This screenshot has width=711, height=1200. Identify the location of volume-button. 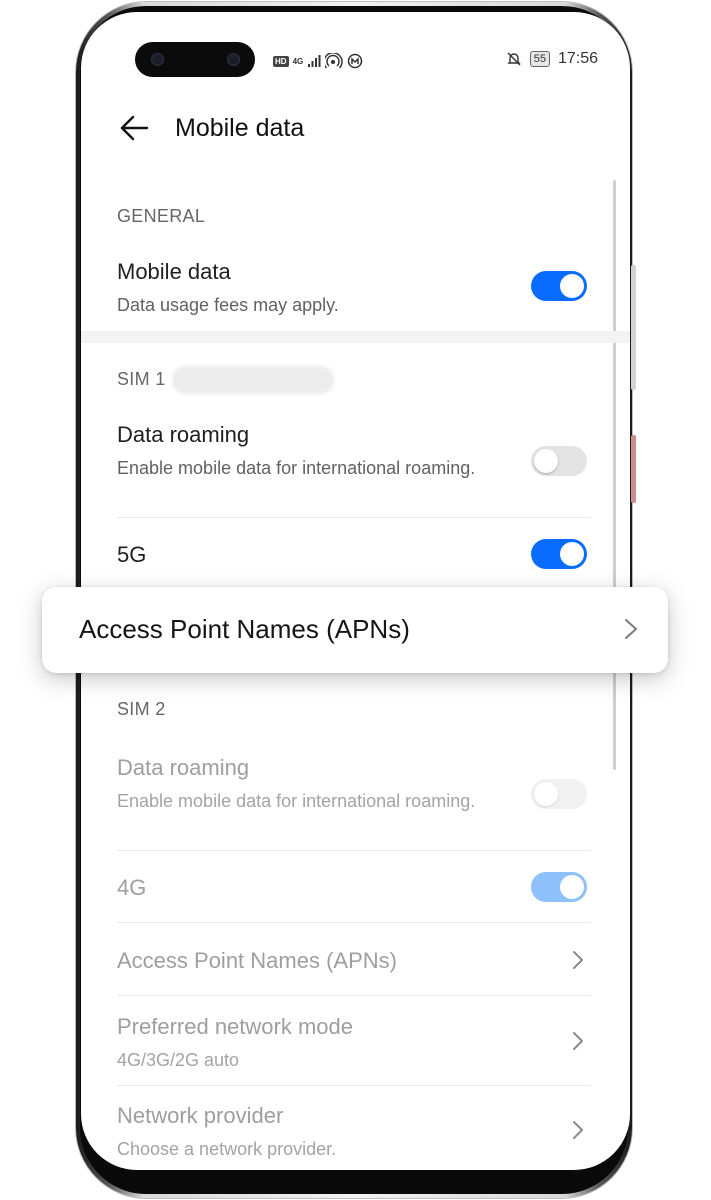
(633, 327).